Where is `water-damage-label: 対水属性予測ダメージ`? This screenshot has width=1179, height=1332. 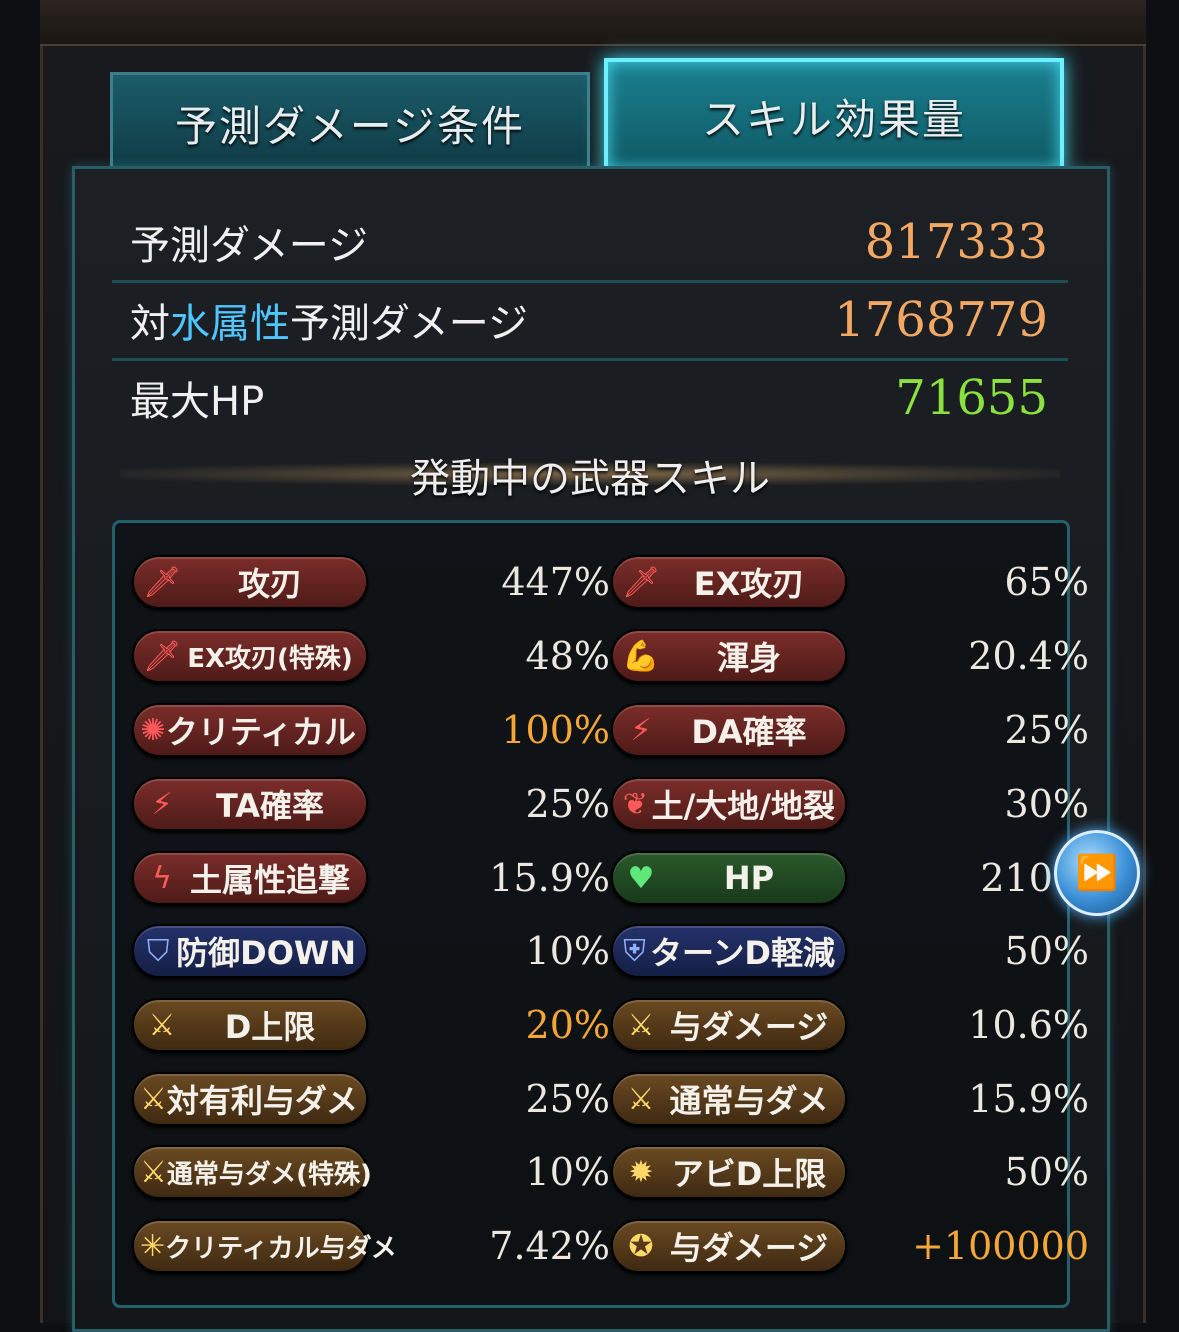 water-damage-label: 対水属性予測ダメージ is located at coordinates (320, 320).